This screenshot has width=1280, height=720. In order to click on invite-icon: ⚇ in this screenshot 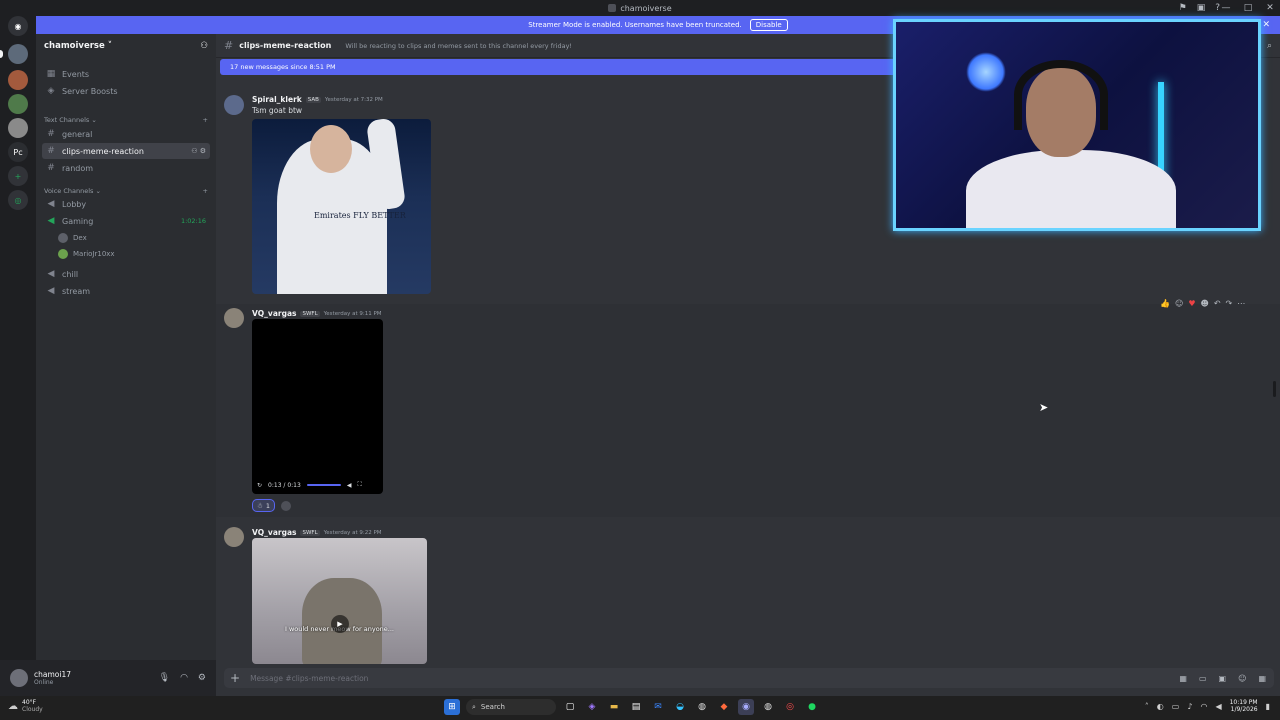, I will do `click(204, 46)`.